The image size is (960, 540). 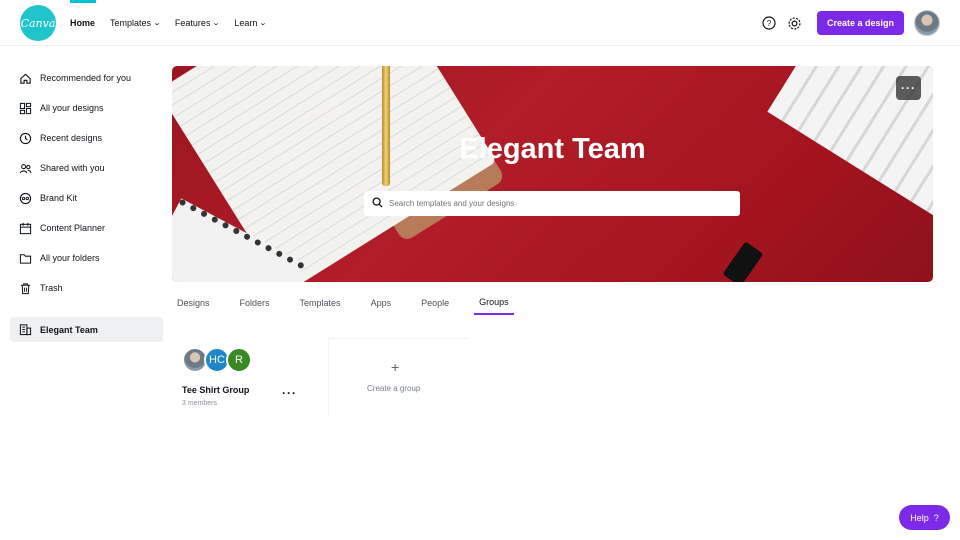 What do you see at coordinates (82, 23) in the screenshot?
I see `nav-home: Home` at bounding box center [82, 23].